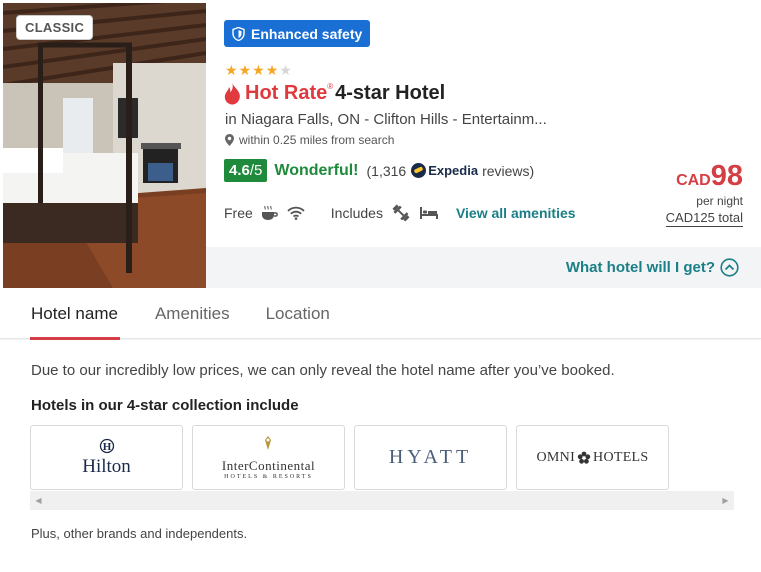 The width and height of the screenshot is (761, 572). I want to click on price-block: CAD 98 per night CAD125 total, so click(704, 193).